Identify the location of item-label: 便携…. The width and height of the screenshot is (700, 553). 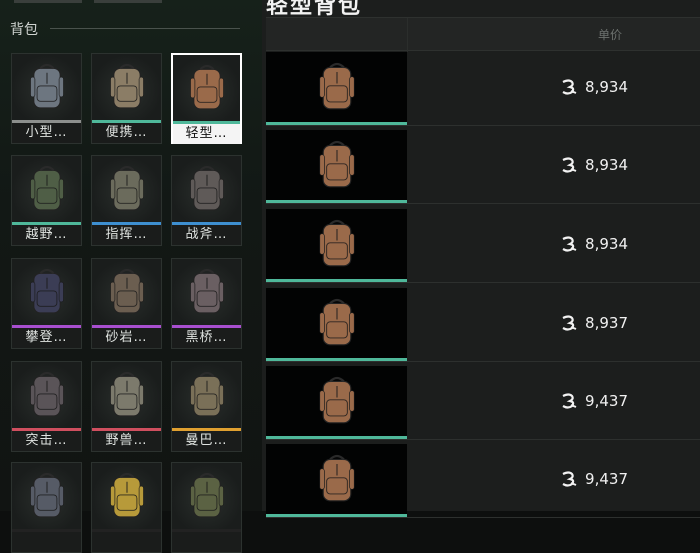
(126, 133).